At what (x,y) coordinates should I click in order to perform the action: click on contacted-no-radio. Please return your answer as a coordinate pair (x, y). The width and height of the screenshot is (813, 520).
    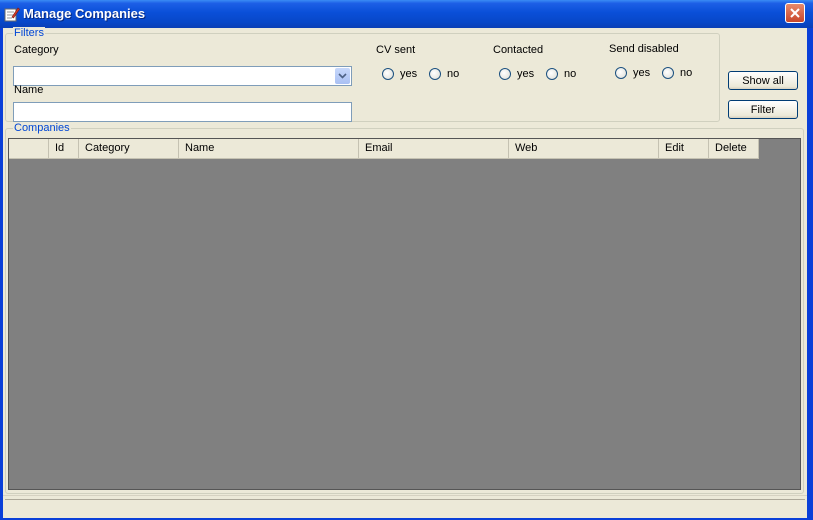
    Looking at the image, I should click on (552, 74).